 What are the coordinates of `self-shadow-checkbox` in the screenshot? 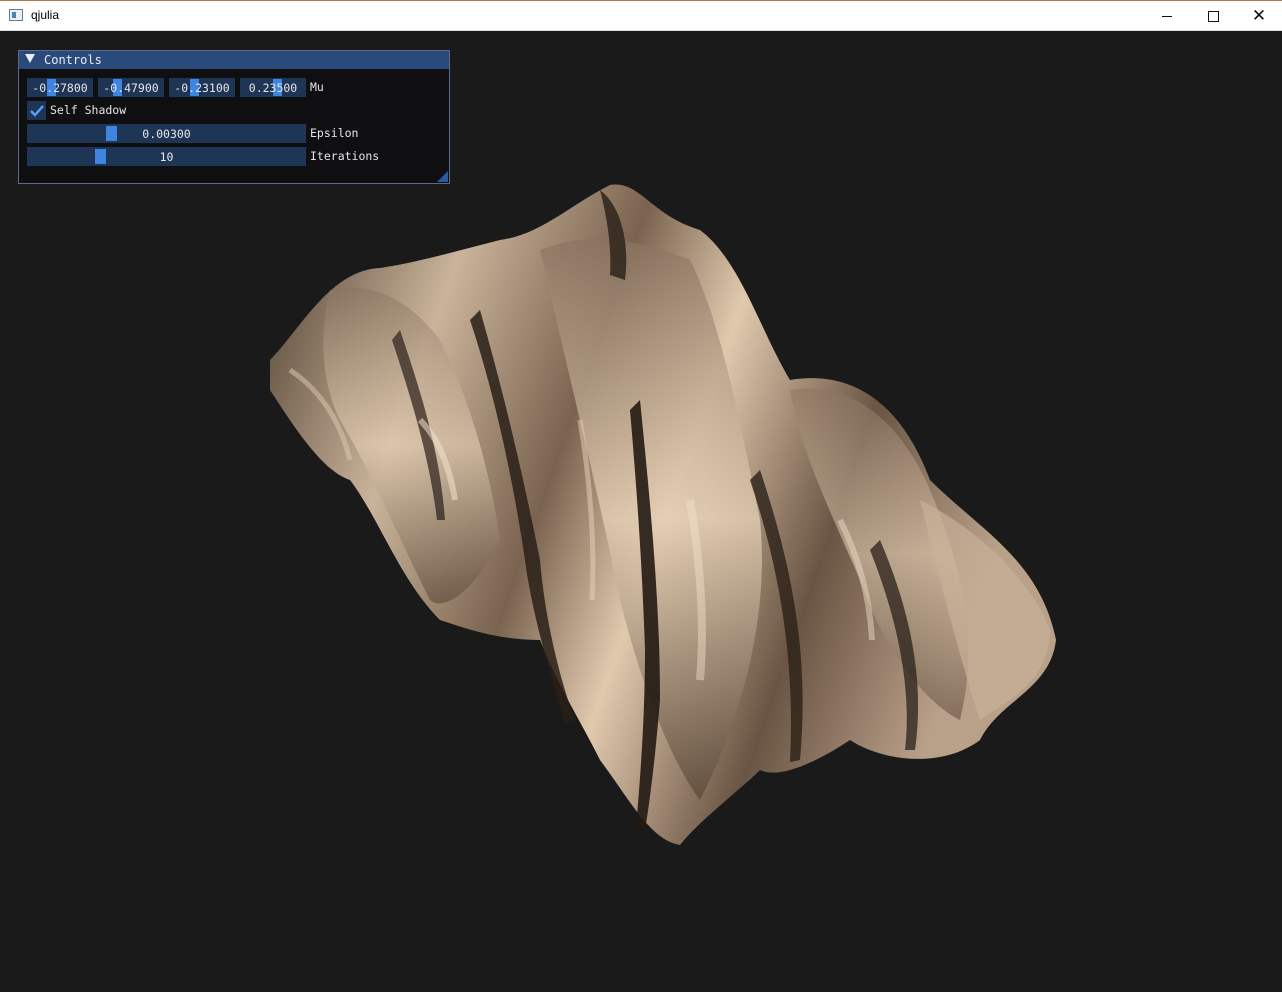 It's located at (36, 110).